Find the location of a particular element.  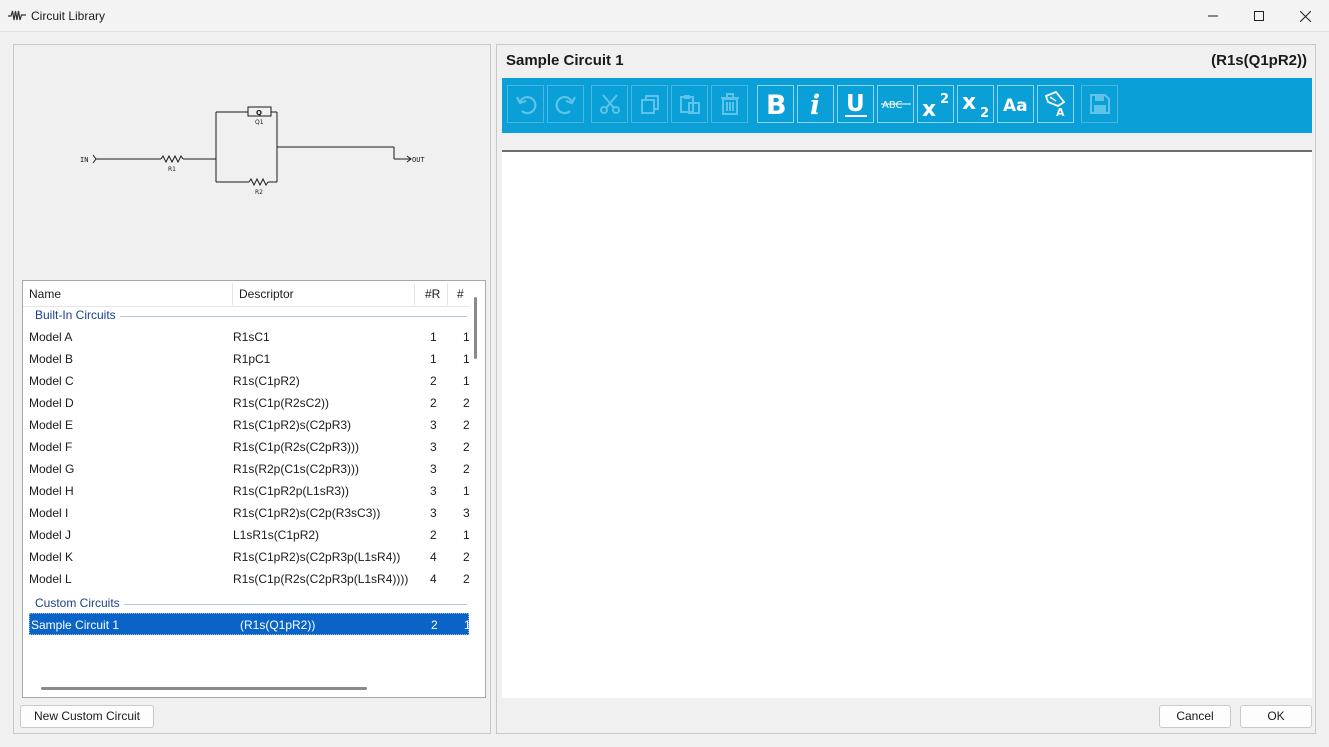

strikethrough-icon: ABC is located at coordinates (895, 105).